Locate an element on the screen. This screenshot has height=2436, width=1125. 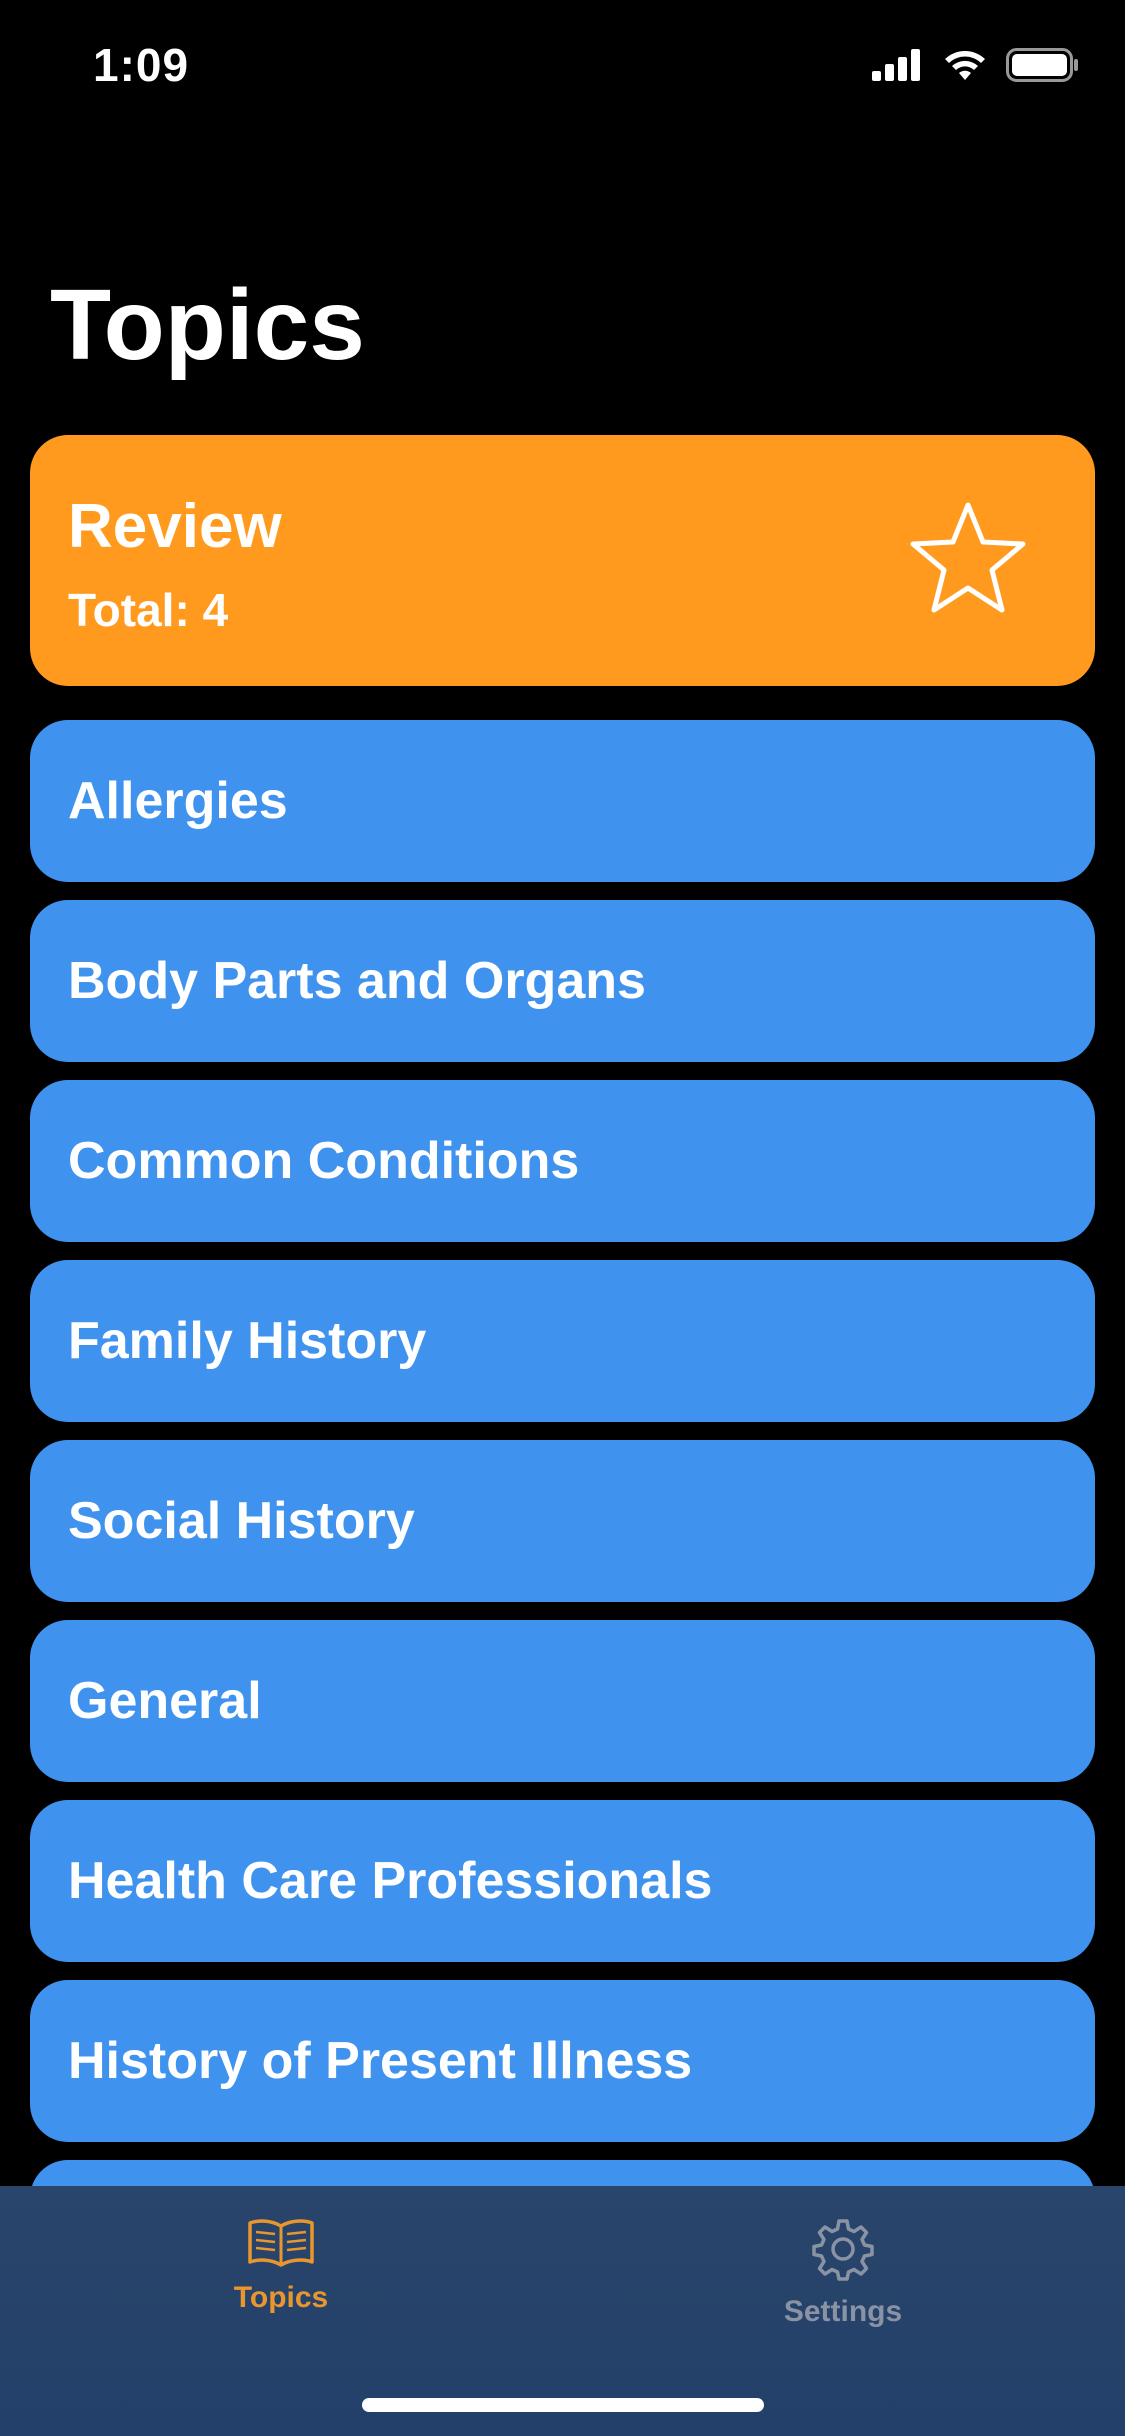
review-title: Review is located at coordinates (175, 526).